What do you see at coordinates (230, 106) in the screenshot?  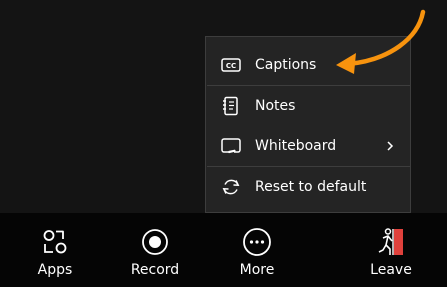 I see `notes-icon` at bounding box center [230, 106].